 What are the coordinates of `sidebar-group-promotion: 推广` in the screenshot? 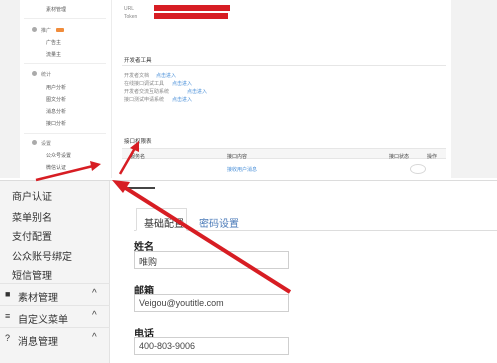 It's located at (46, 30).